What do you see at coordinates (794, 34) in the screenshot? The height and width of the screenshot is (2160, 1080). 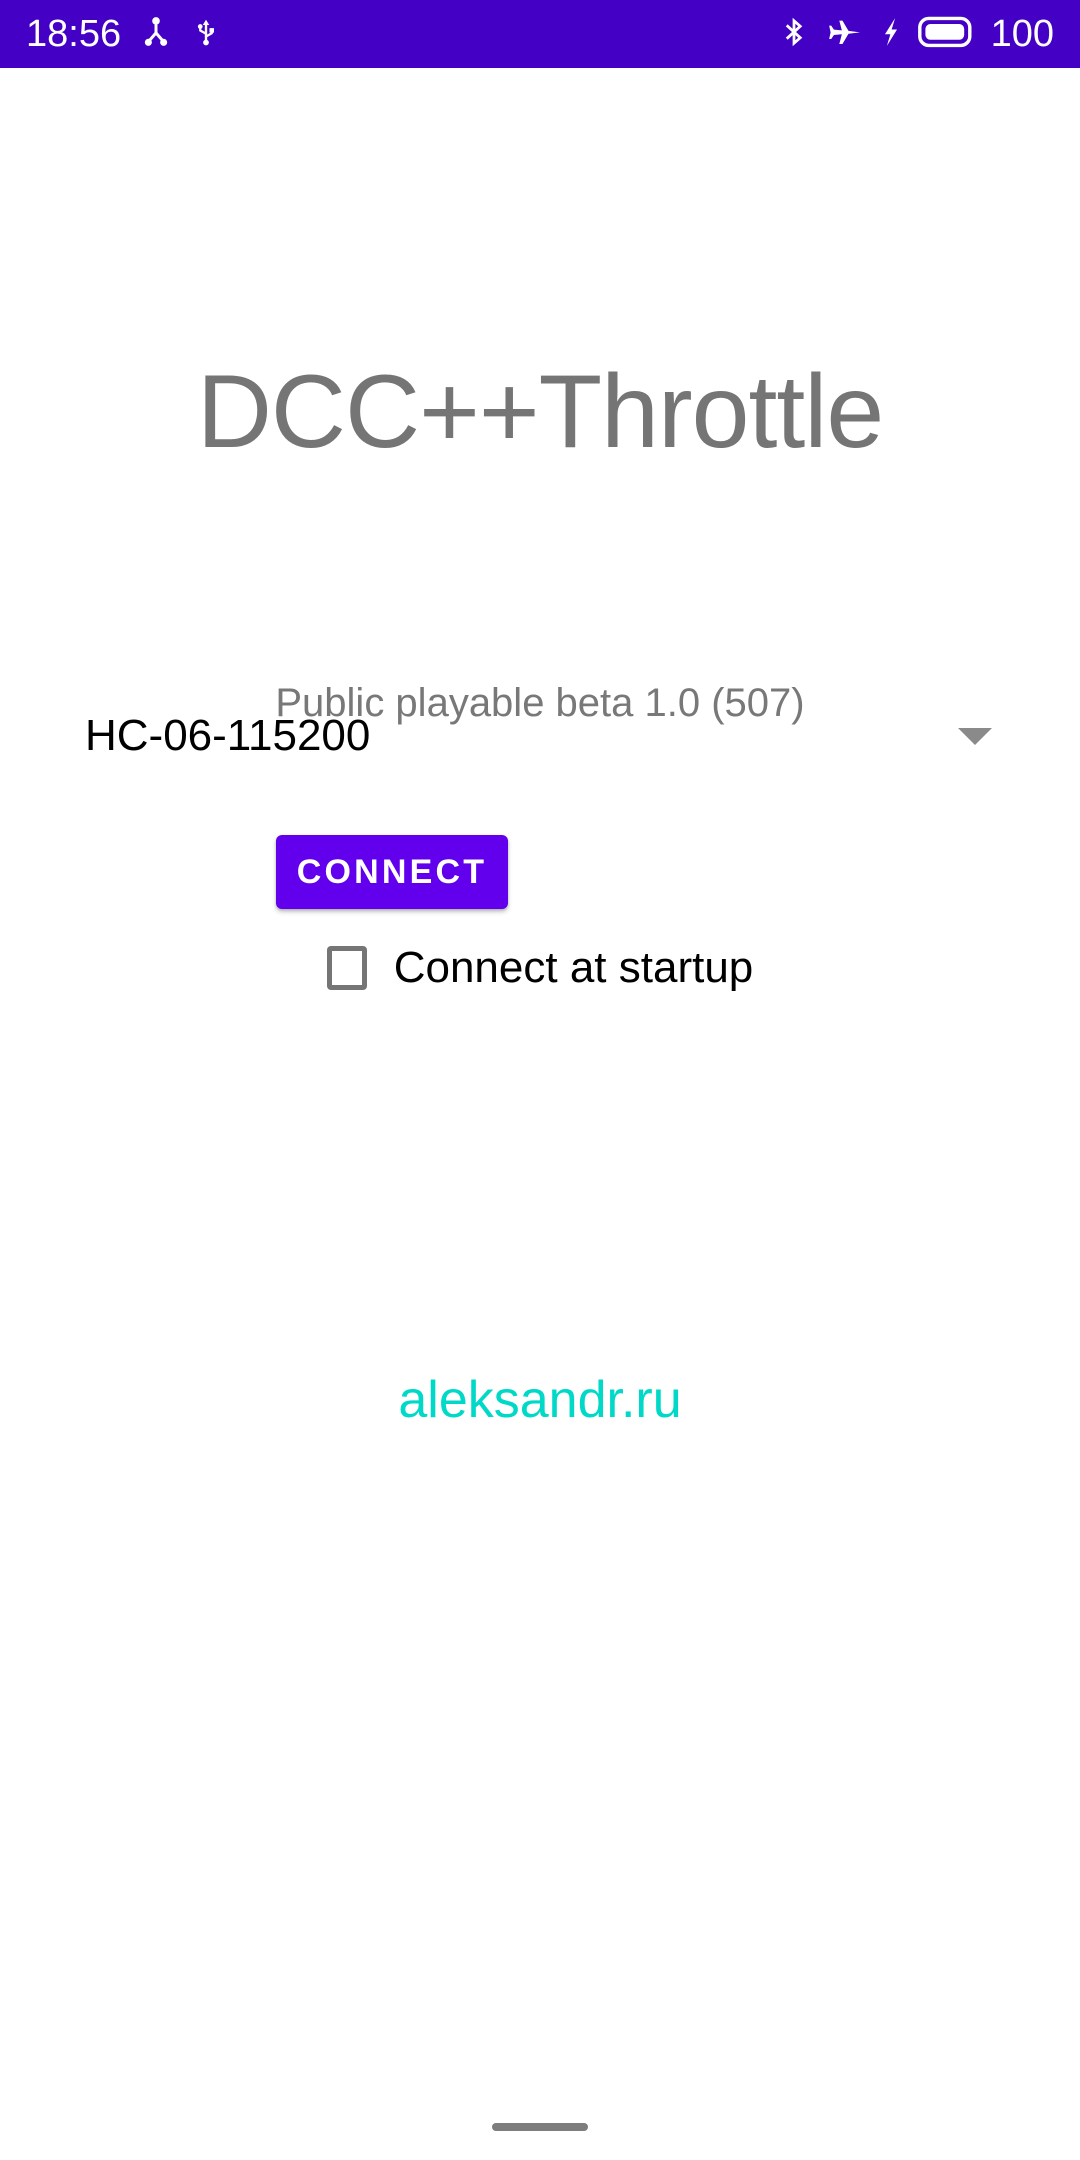 I see `bluetooth-icon` at bounding box center [794, 34].